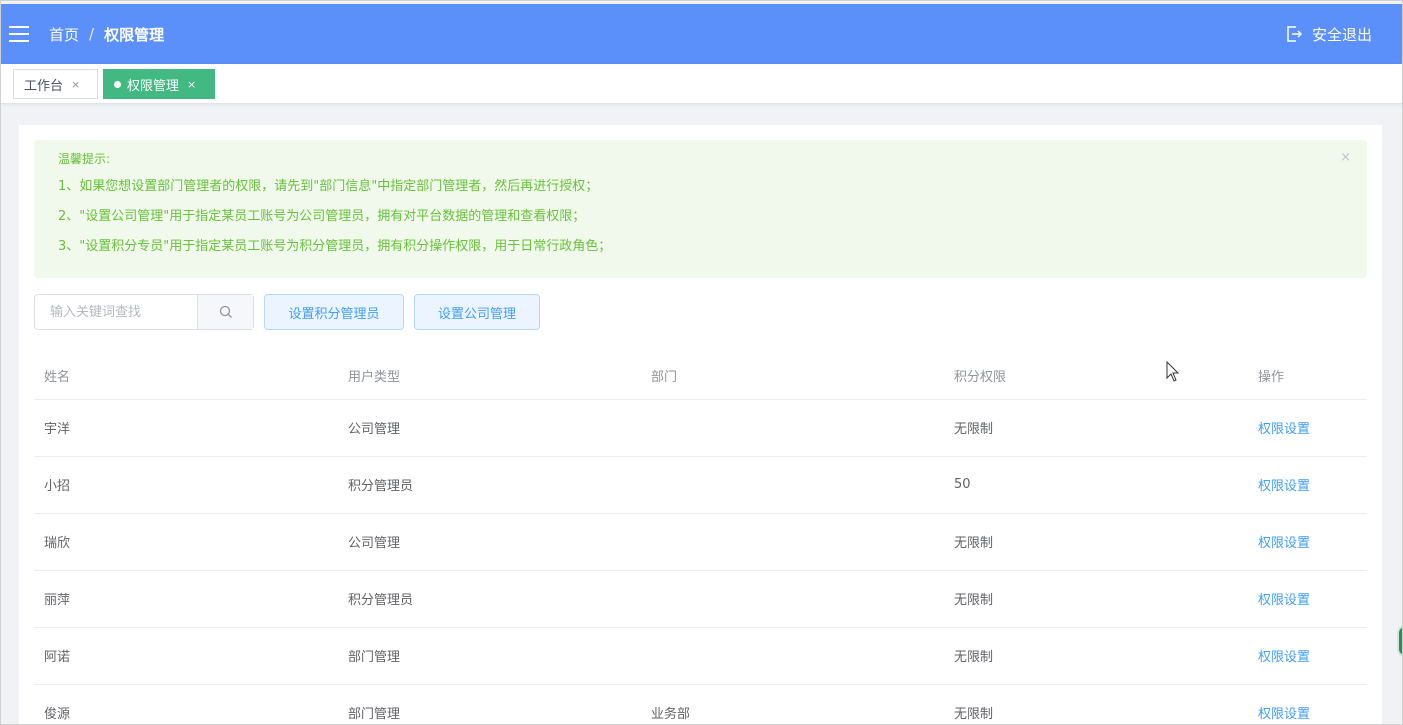  I want to click on alert-close-icon: ×, so click(1345, 157).